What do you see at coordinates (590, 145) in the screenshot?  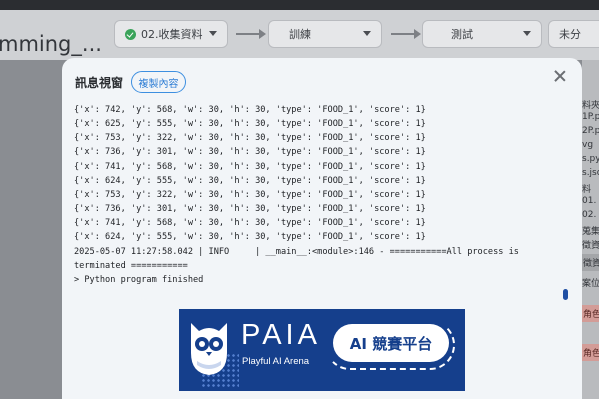 I see `file-list-item: vg` at bounding box center [590, 145].